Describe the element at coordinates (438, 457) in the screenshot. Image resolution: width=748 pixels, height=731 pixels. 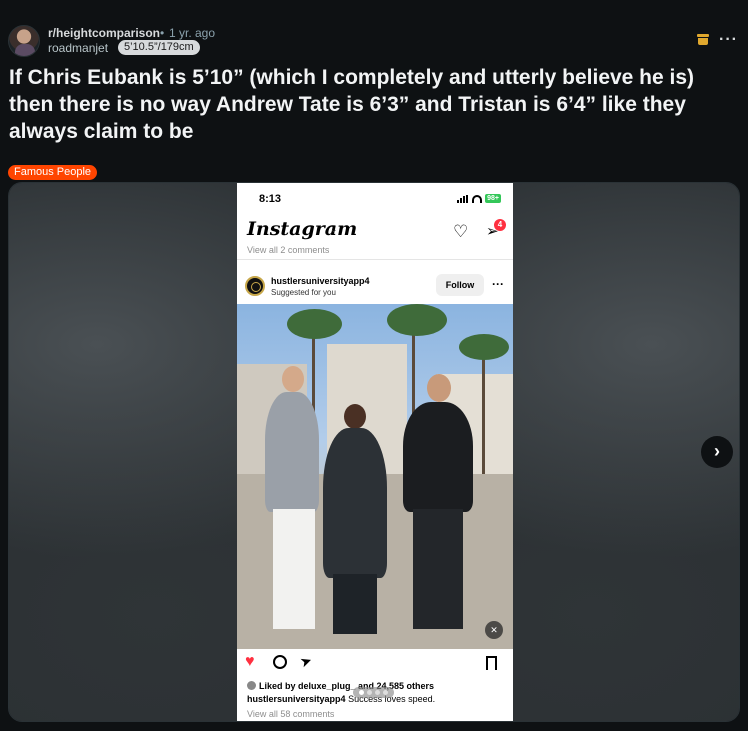
I see `person-right-shirt` at that location.